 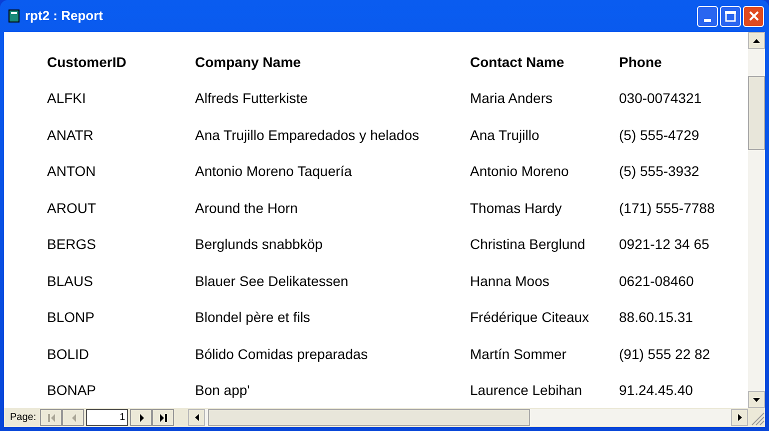 I want to click on table-cell-text: ANATR, so click(x=70, y=135).